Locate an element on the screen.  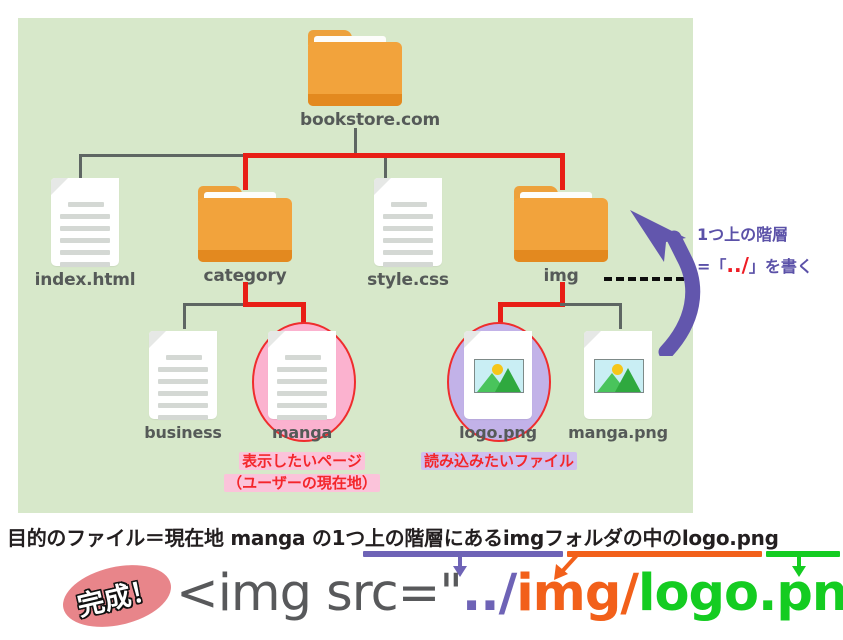
tree-node-manga: manga is located at coordinates (302, 386).